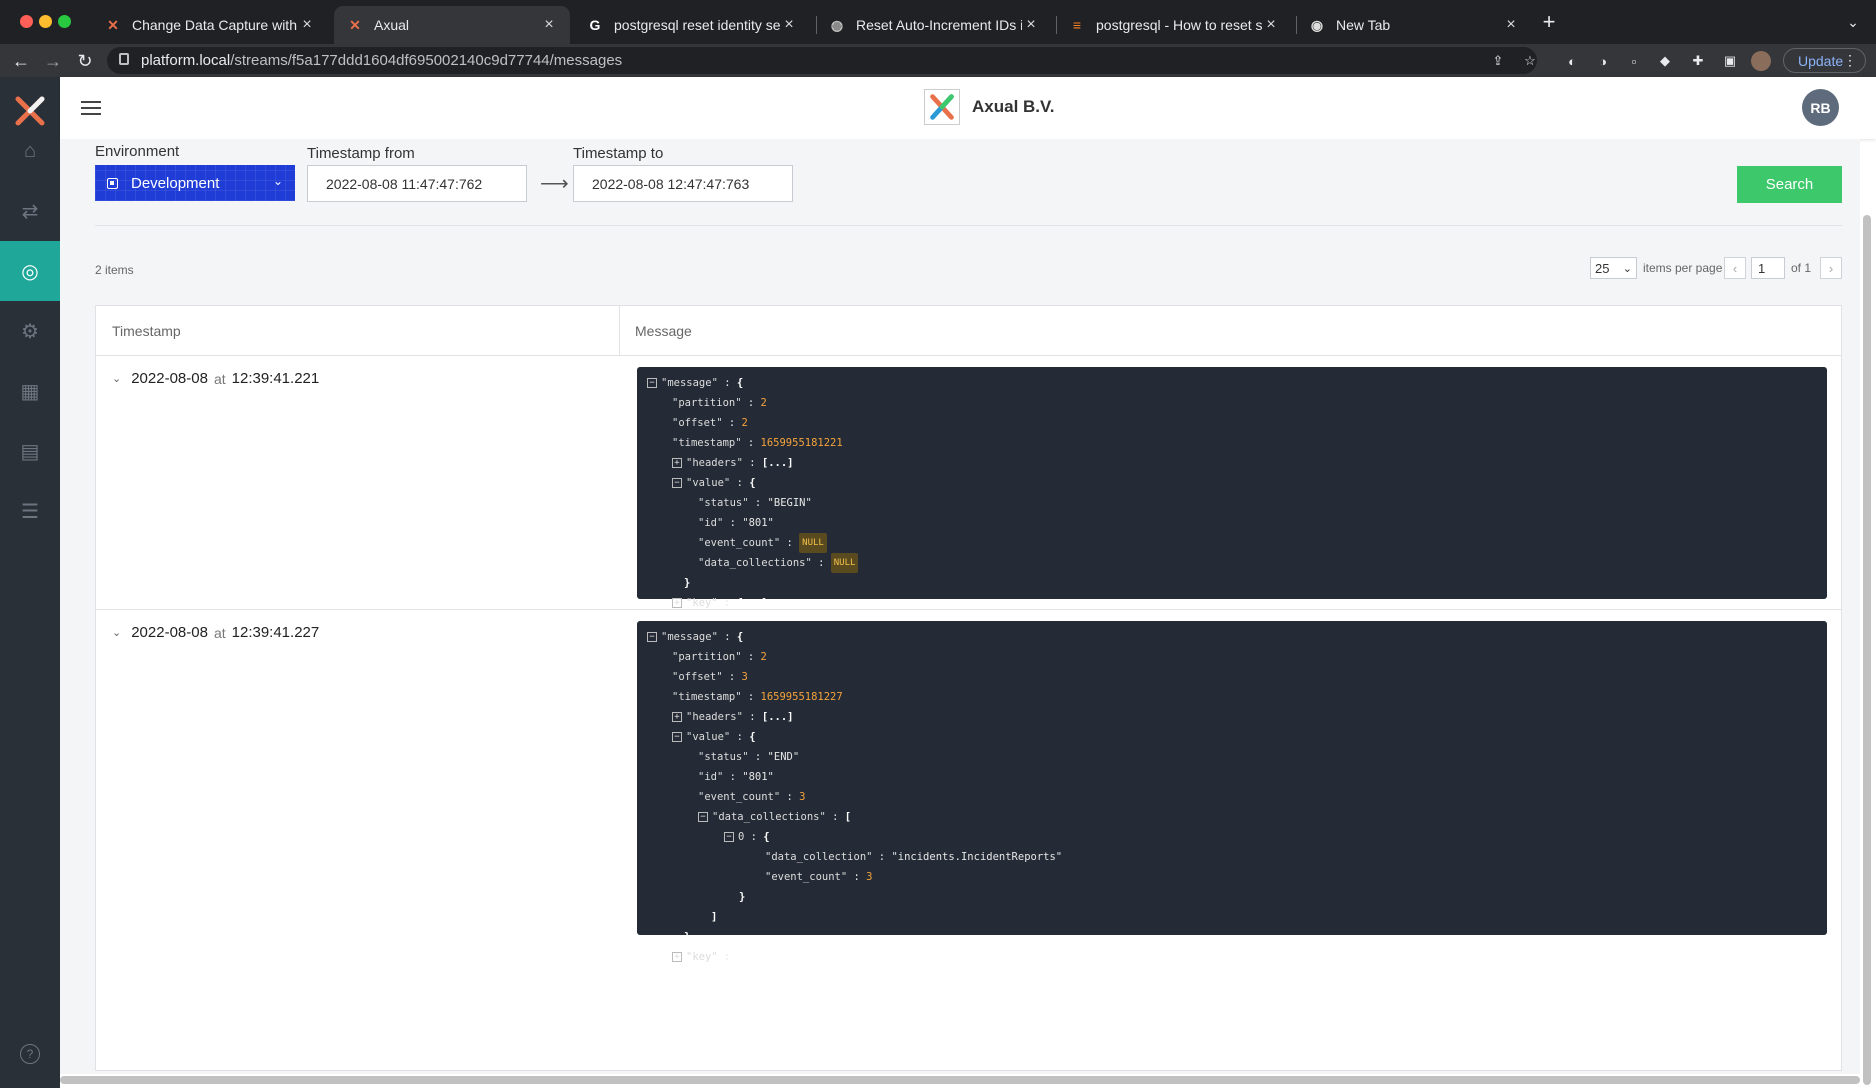 Image resolution: width=1876 pixels, height=1088 pixels. I want to click on tab-axual: ✕ Axual ×, so click(452, 25).